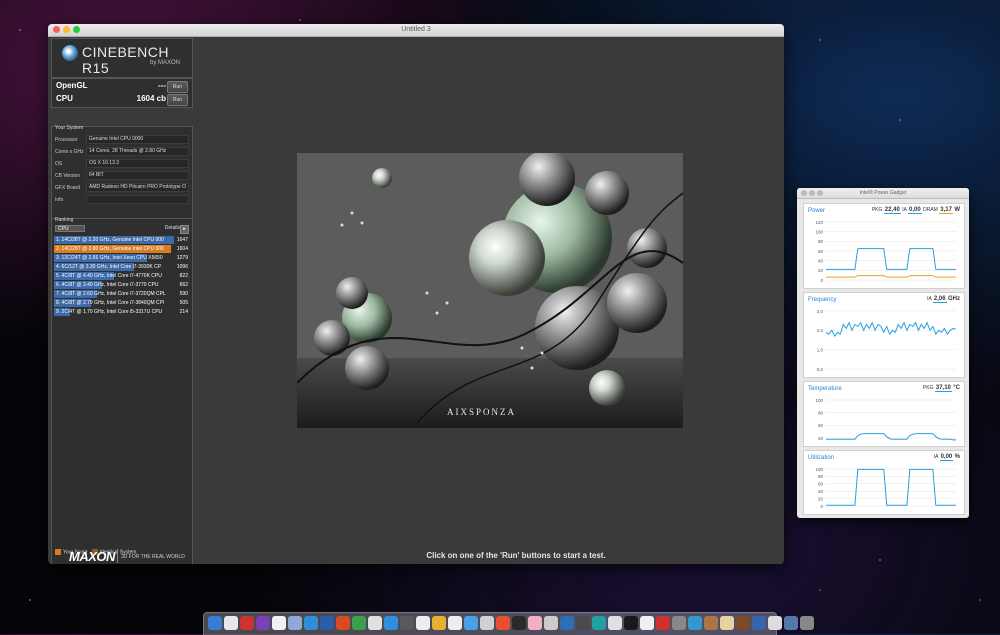 The width and height of the screenshot is (1000, 635). What do you see at coordinates (137, 199) in the screenshot?
I see `sys-info-input` at bounding box center [137, 199].